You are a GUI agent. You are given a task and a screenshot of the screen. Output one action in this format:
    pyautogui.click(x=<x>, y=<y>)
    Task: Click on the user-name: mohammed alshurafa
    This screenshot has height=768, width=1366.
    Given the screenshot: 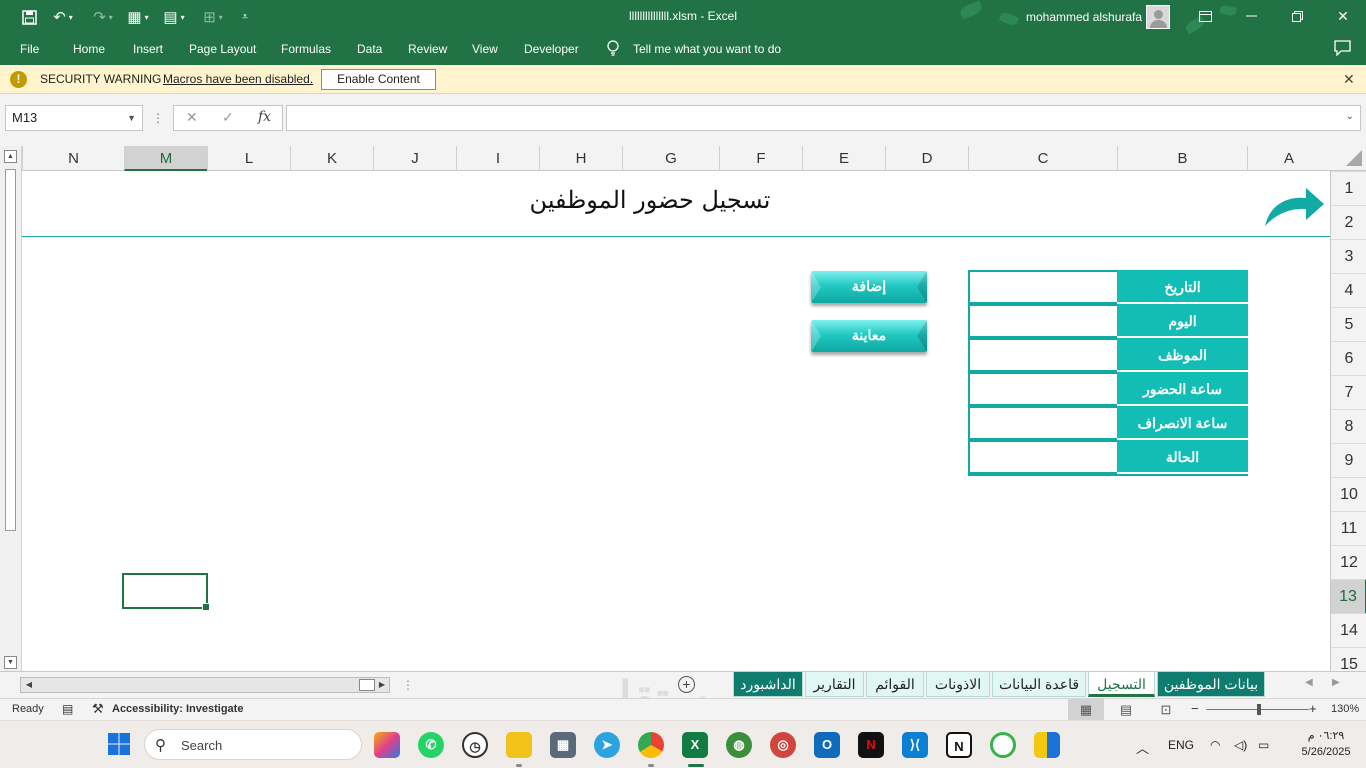 What is the action you would take?
    pyautogui.click(x=1084, y=17)
    